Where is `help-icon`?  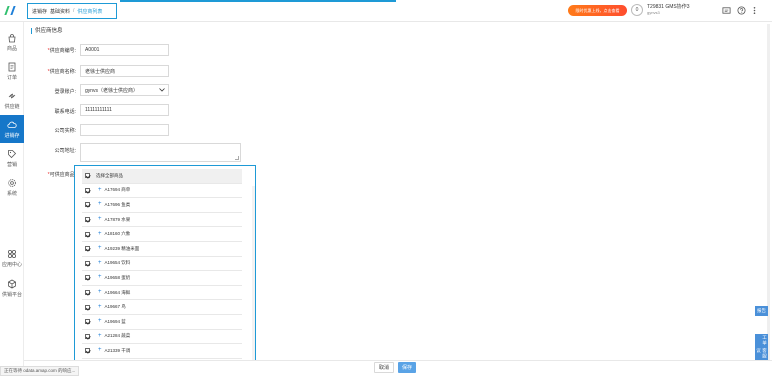
help-icon is located at coordinates (741, 10).